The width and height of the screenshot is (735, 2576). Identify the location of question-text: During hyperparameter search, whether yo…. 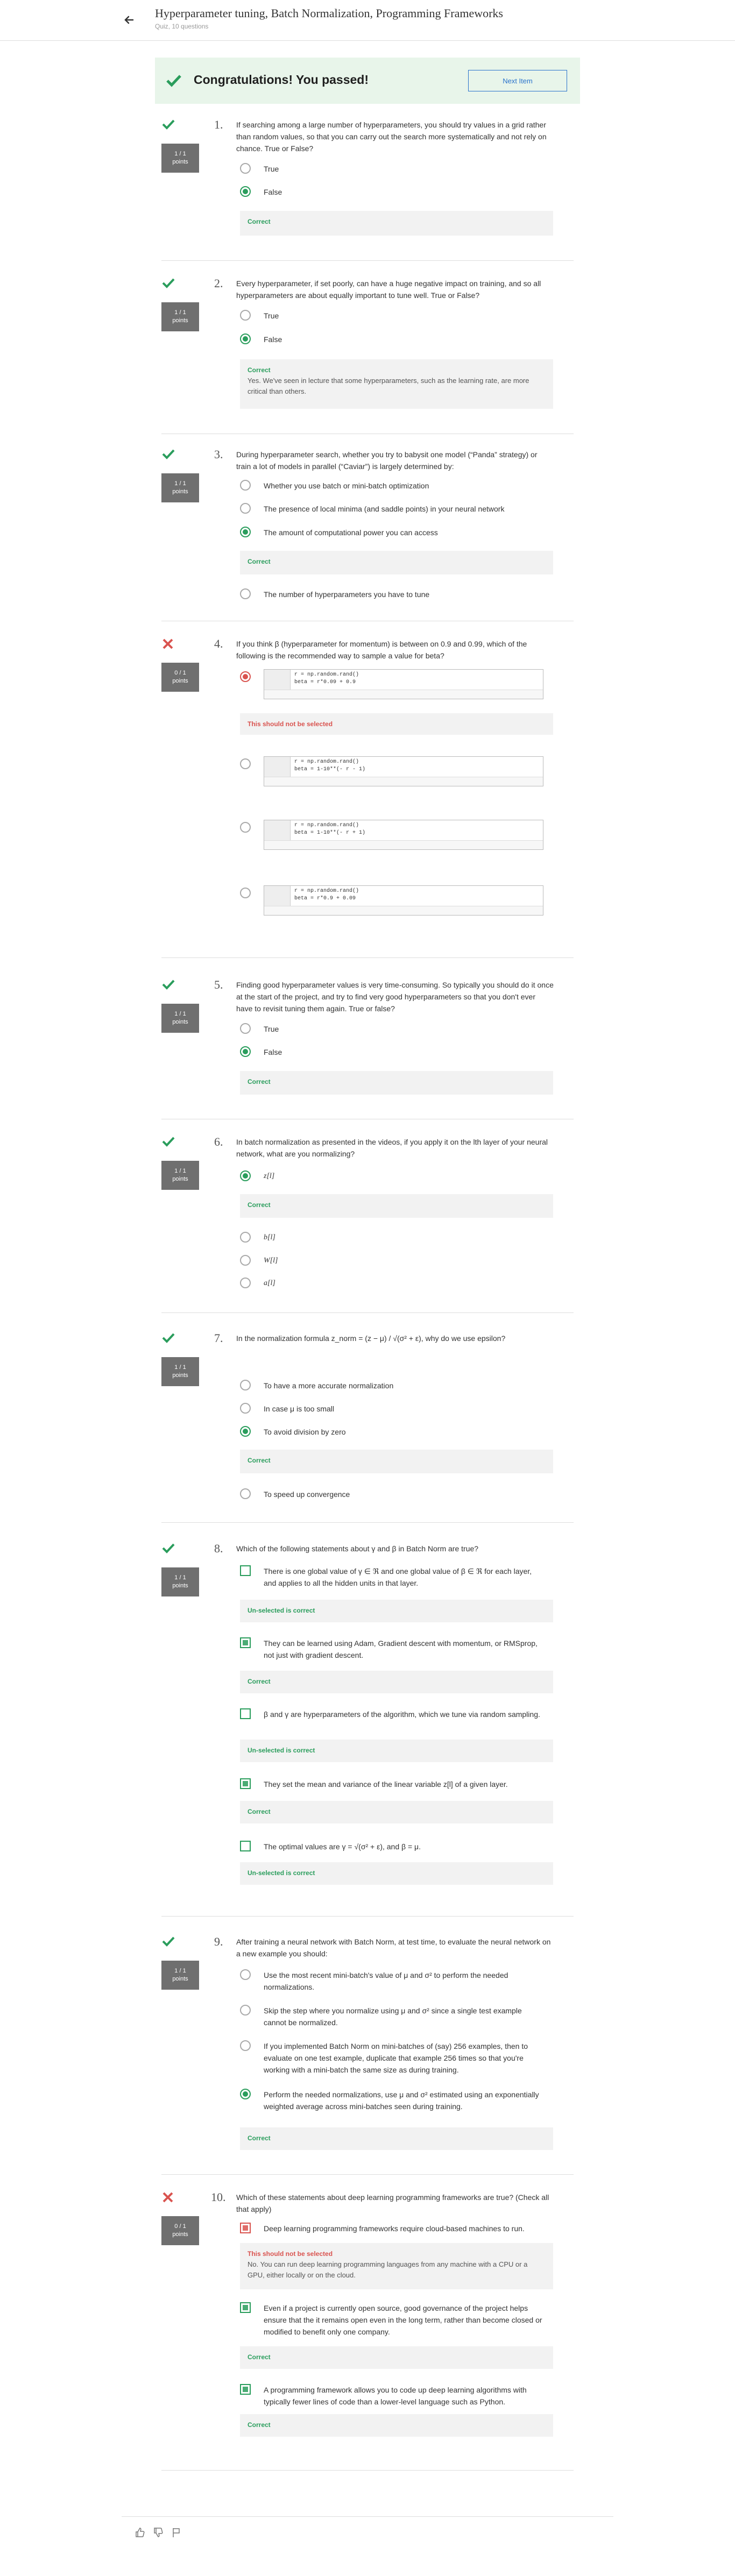
(387, 460).